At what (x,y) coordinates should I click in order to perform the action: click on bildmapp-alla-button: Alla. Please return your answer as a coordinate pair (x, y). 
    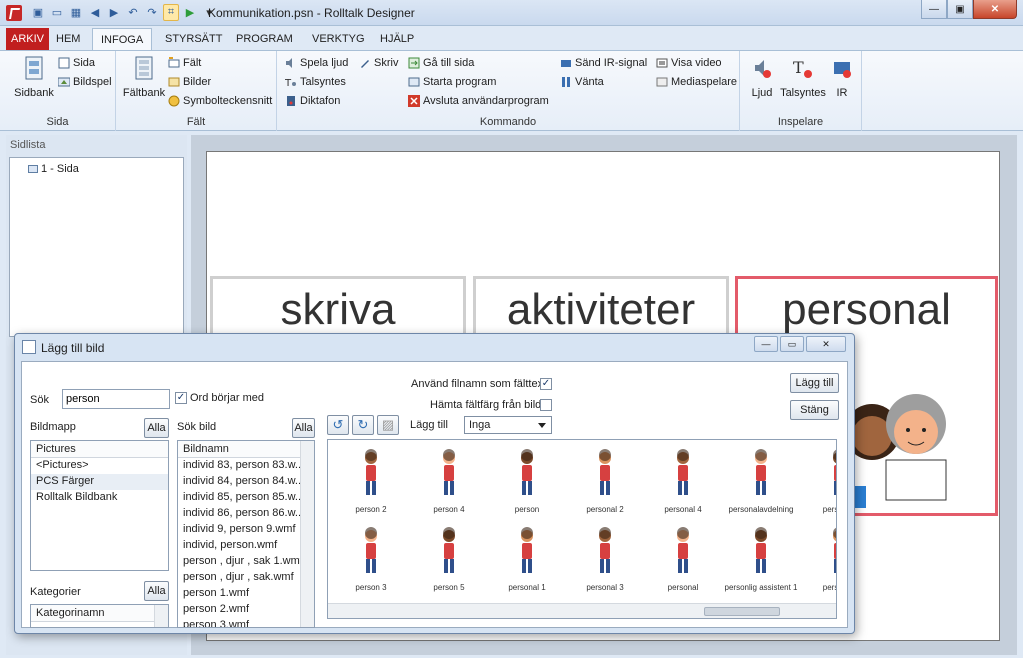
    Looking at the image, I should click on (156, 428).